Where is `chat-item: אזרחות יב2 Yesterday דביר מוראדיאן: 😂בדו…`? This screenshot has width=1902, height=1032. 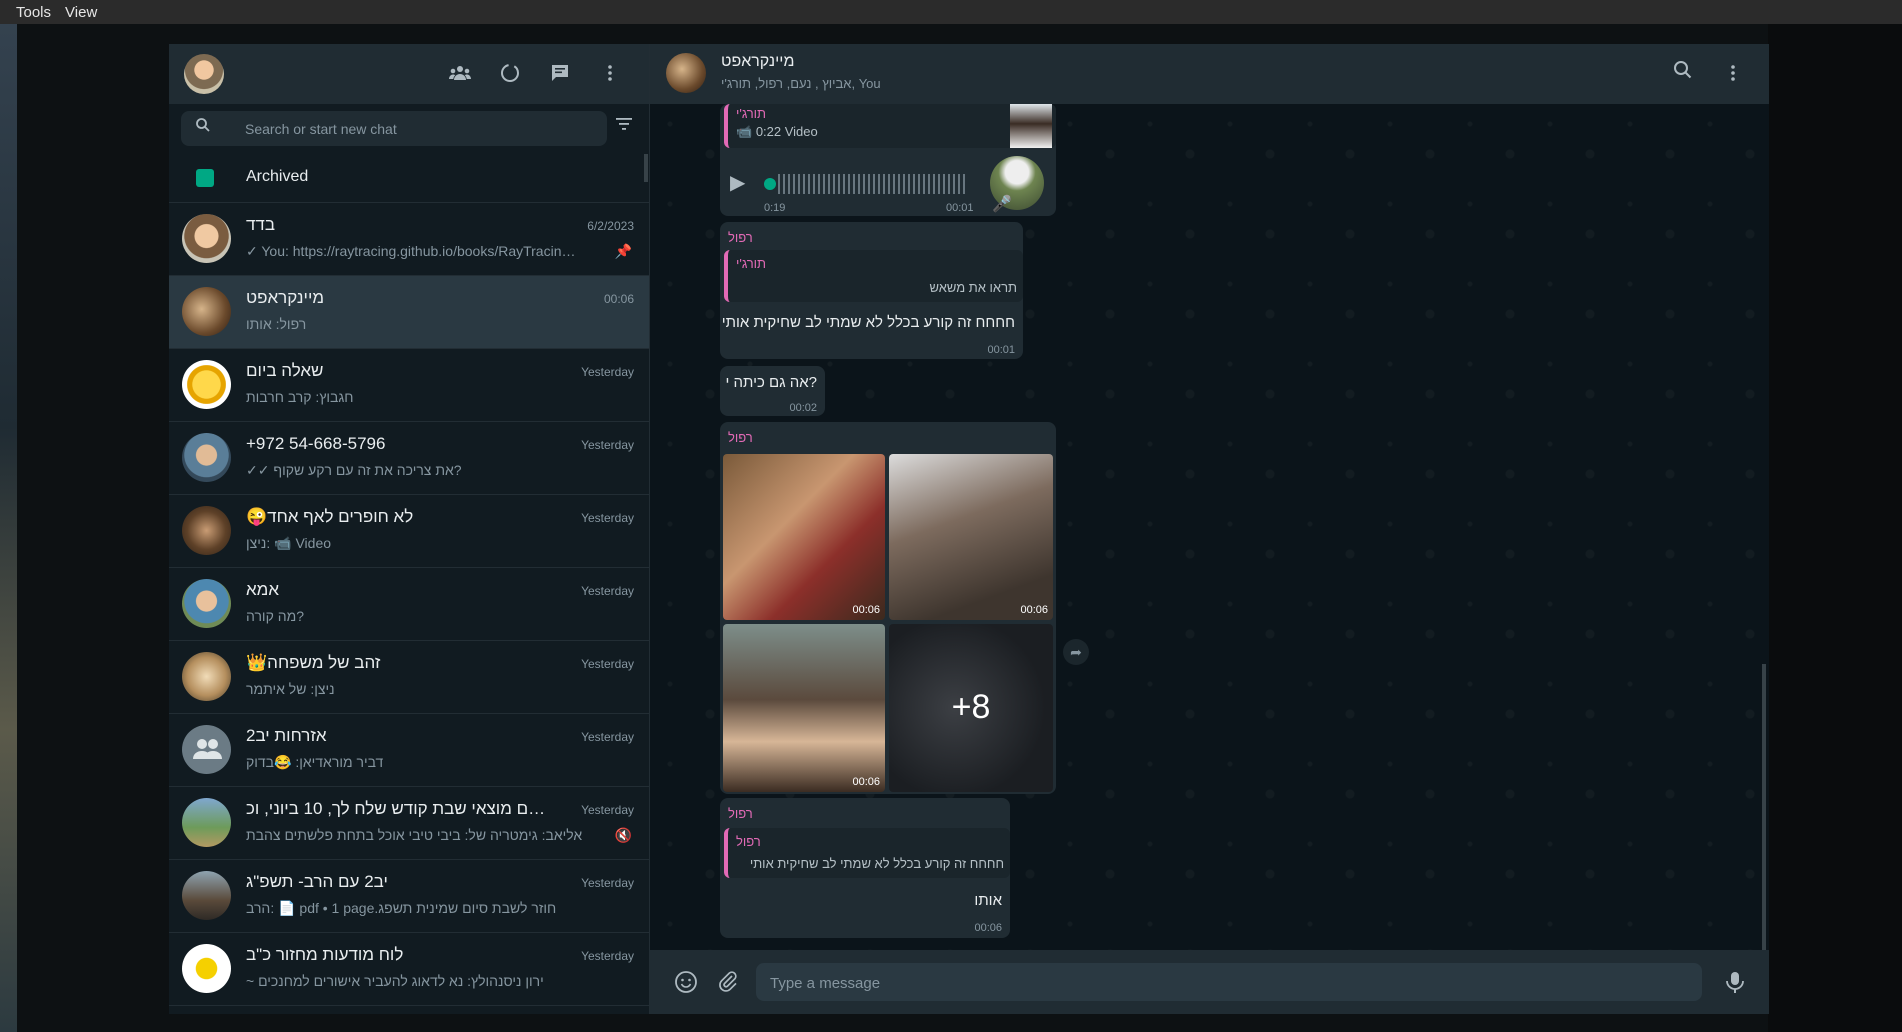
chat-item: אזרחות יב2 Yesterday דביר מוראדיאן: 😂בדו… is located at coordinates (409, 750).